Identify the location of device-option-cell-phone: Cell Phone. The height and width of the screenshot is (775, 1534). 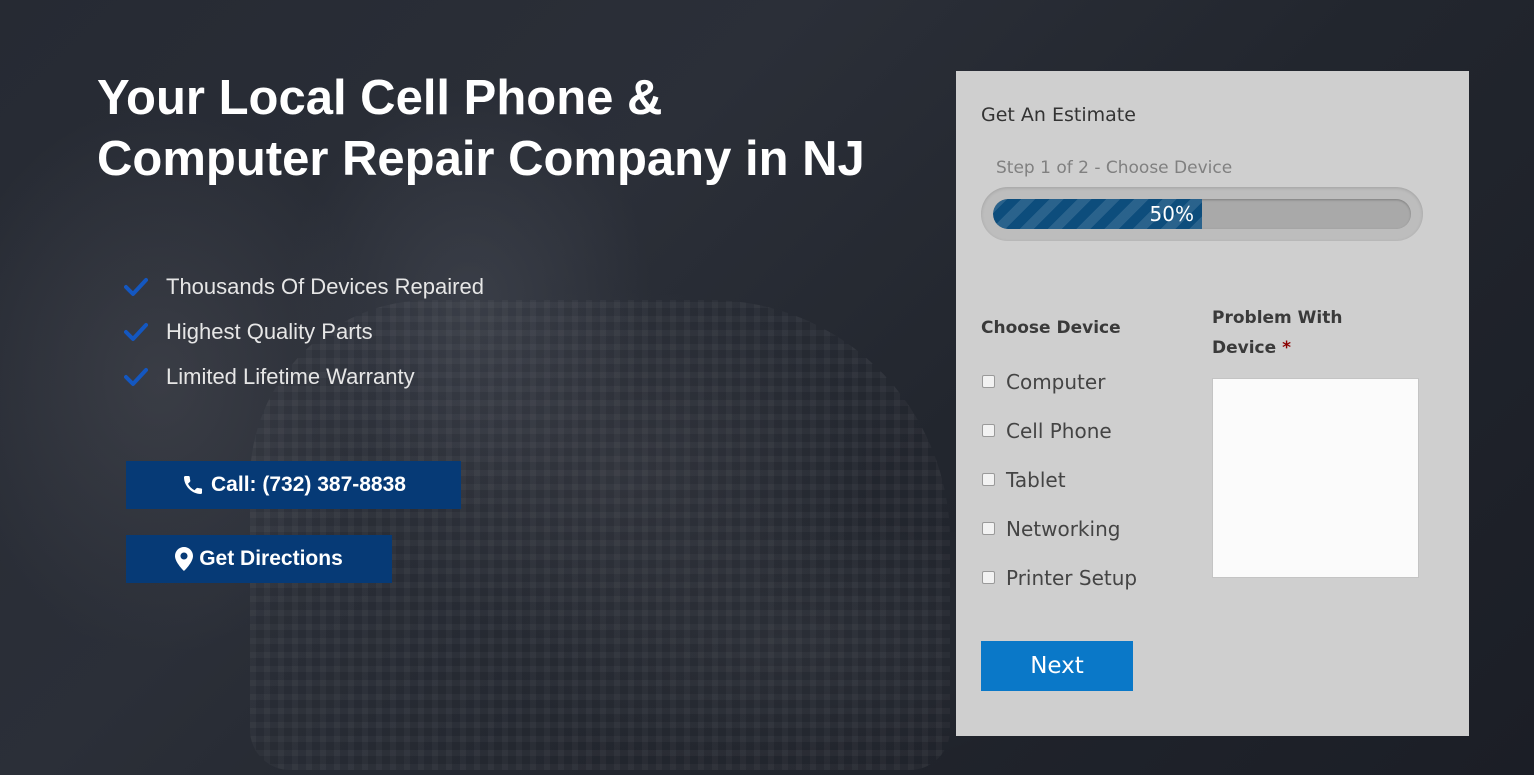
(1059, 430).